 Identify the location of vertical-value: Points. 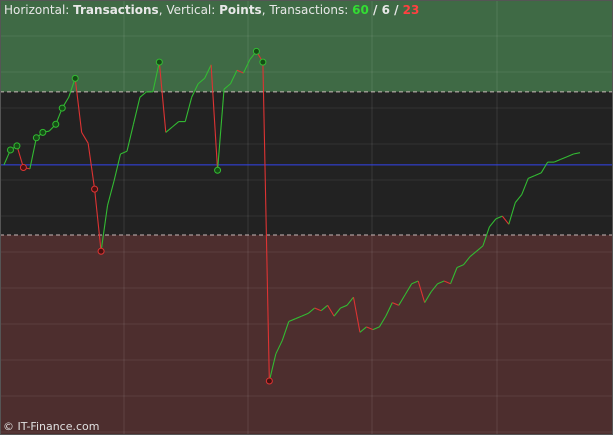
(240, 10).